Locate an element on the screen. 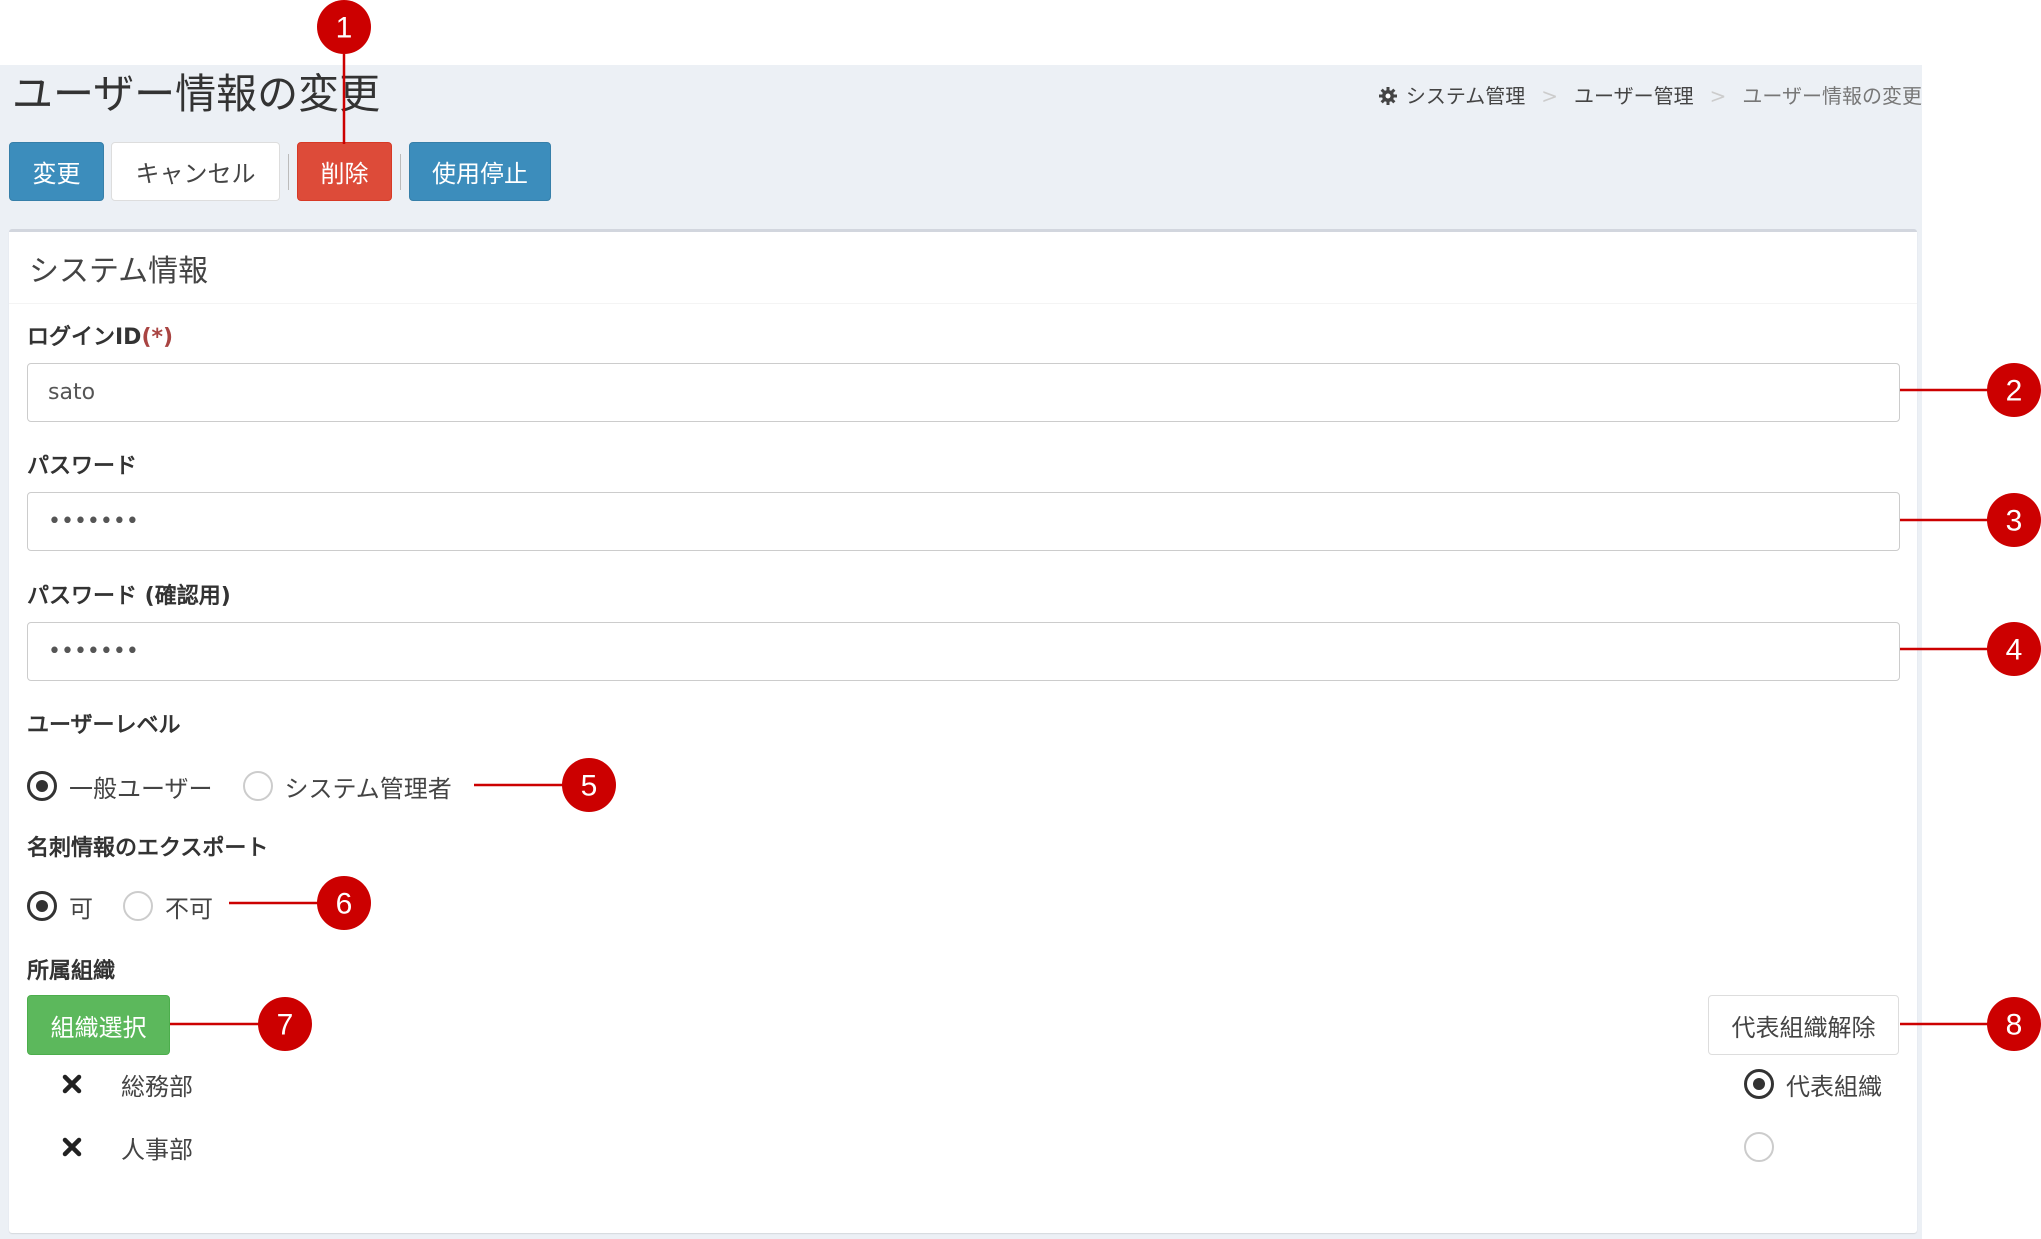 Image resolution: width=2041 pixels, height=1239 pixels. annotation-number-6: 6 is located at coordinates (344, 904).